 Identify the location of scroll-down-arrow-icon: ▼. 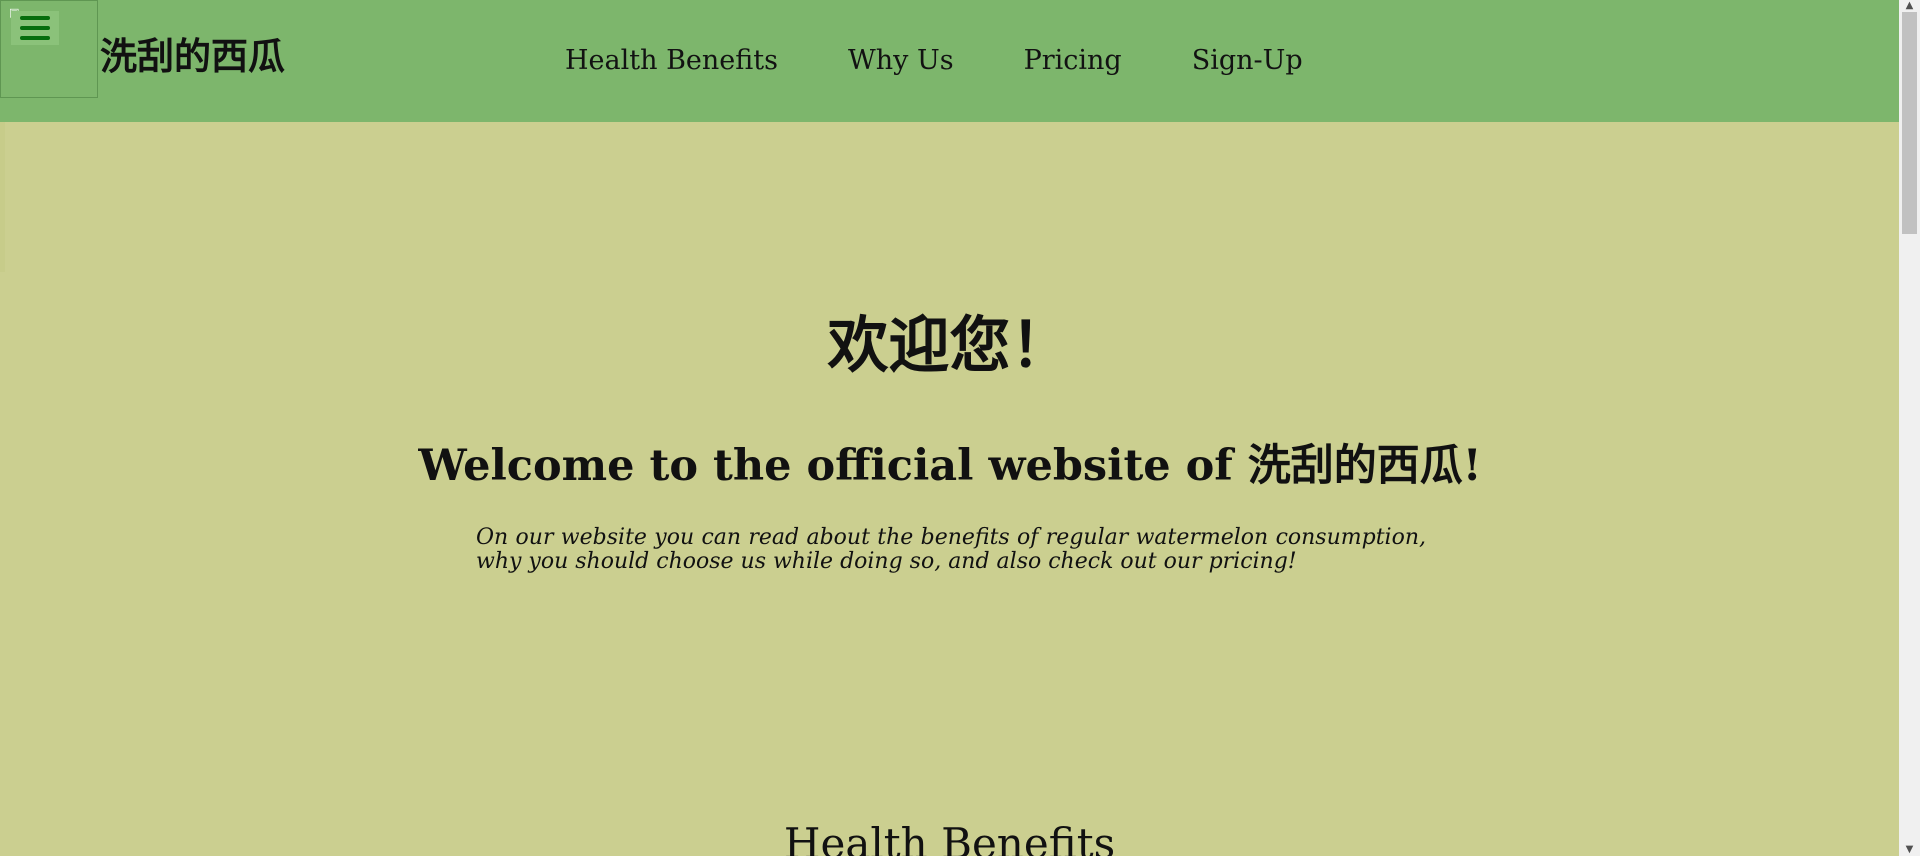
(1909, 850).